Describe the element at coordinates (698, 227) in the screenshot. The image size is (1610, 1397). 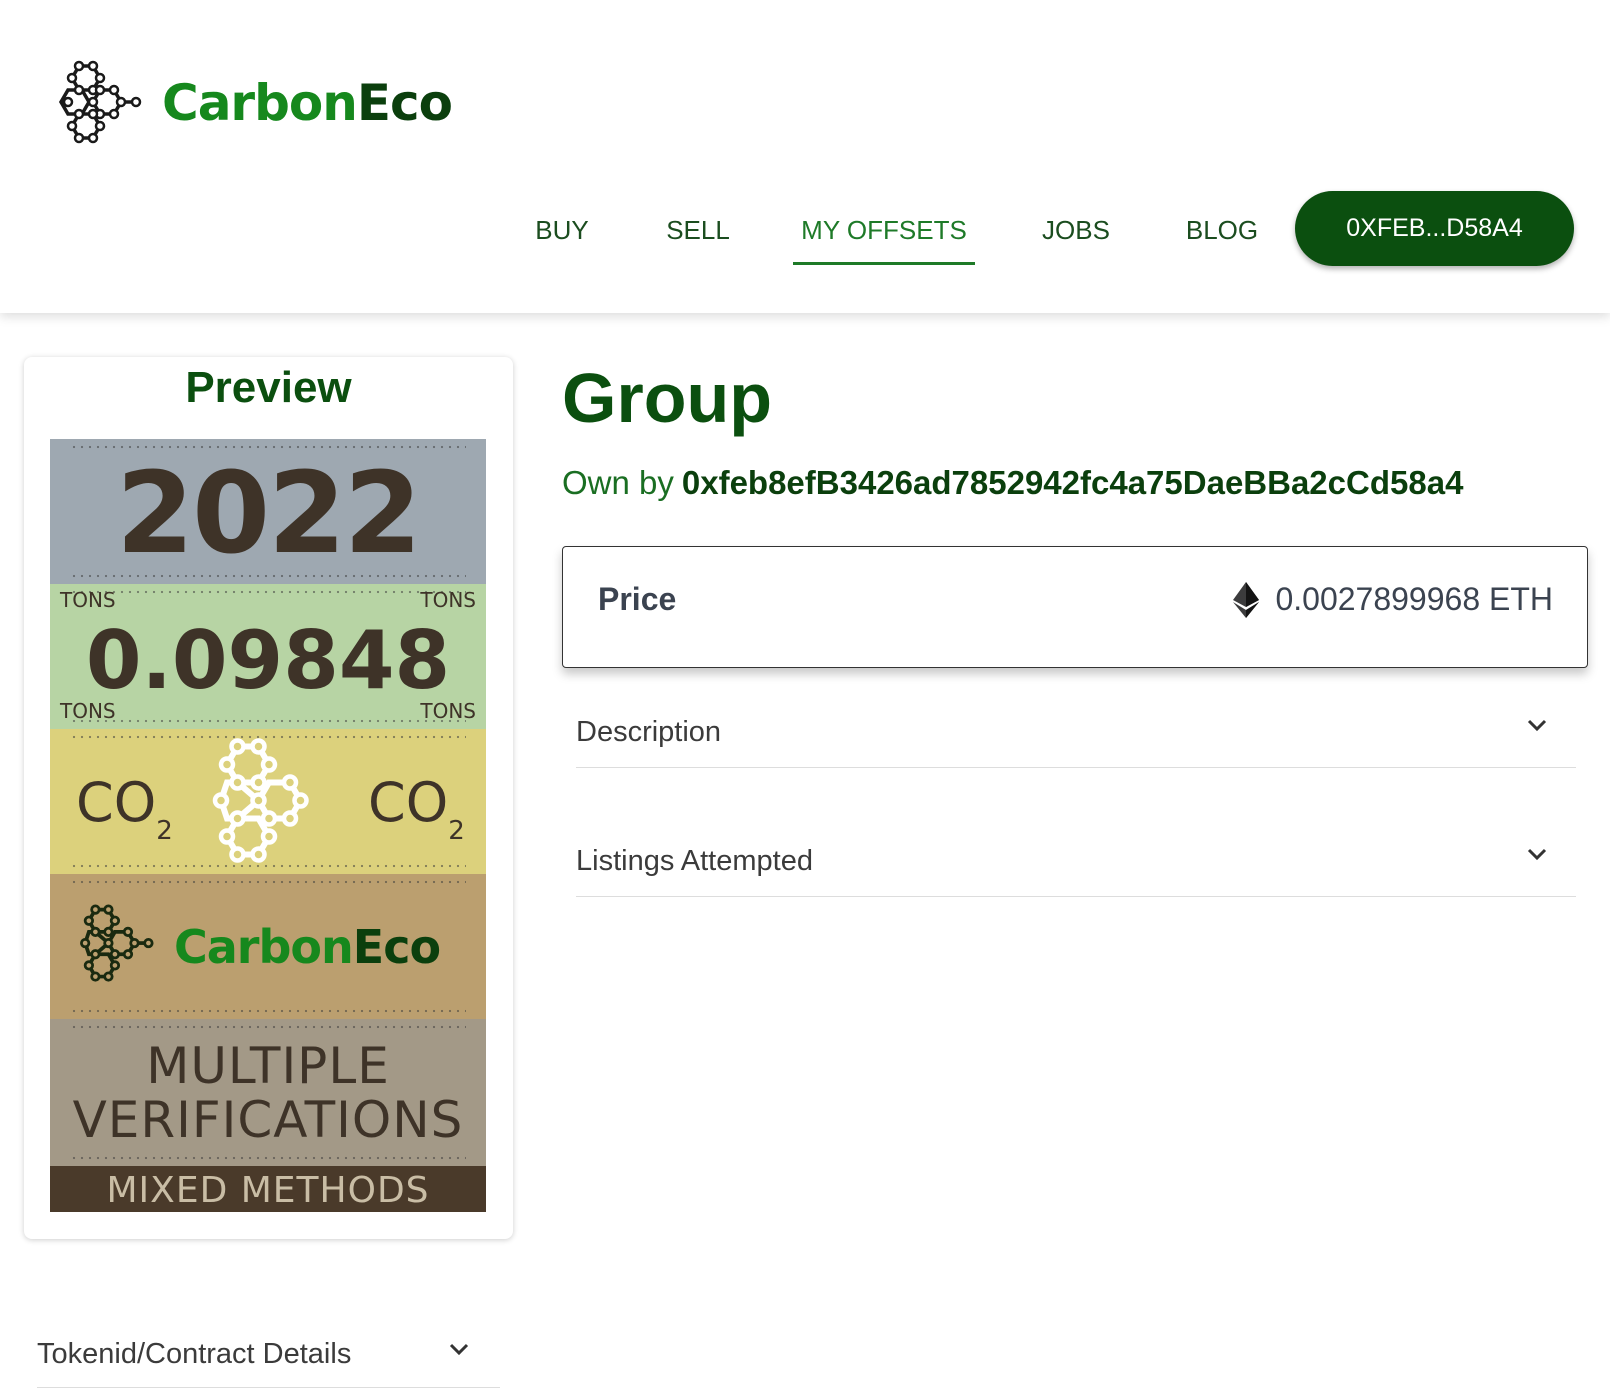
I see `nav-sell: SELL` at that location.